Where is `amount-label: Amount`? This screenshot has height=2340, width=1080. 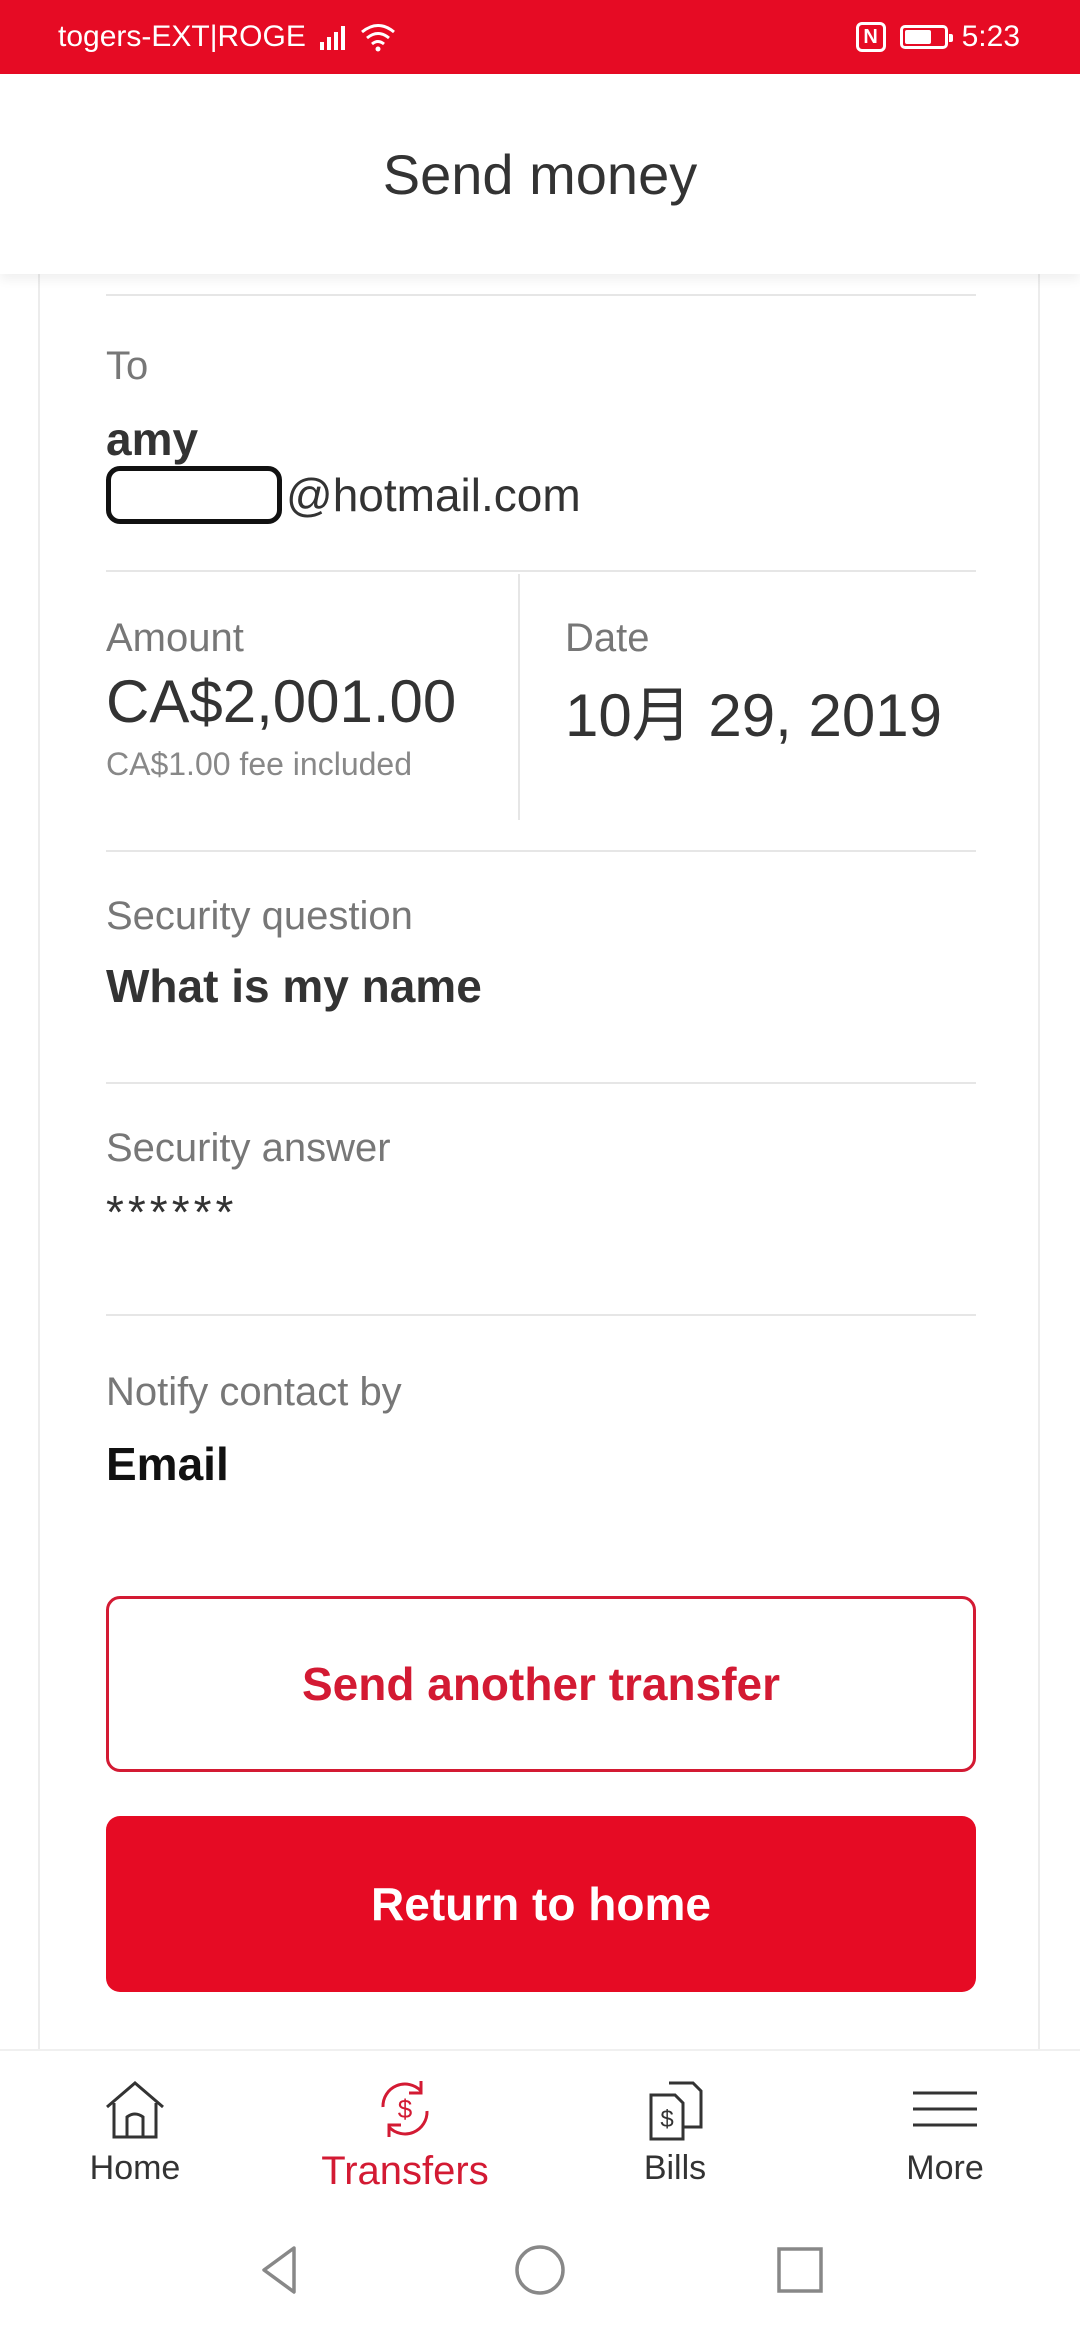 amount-label: Amount is located at coordinates (175, 638).